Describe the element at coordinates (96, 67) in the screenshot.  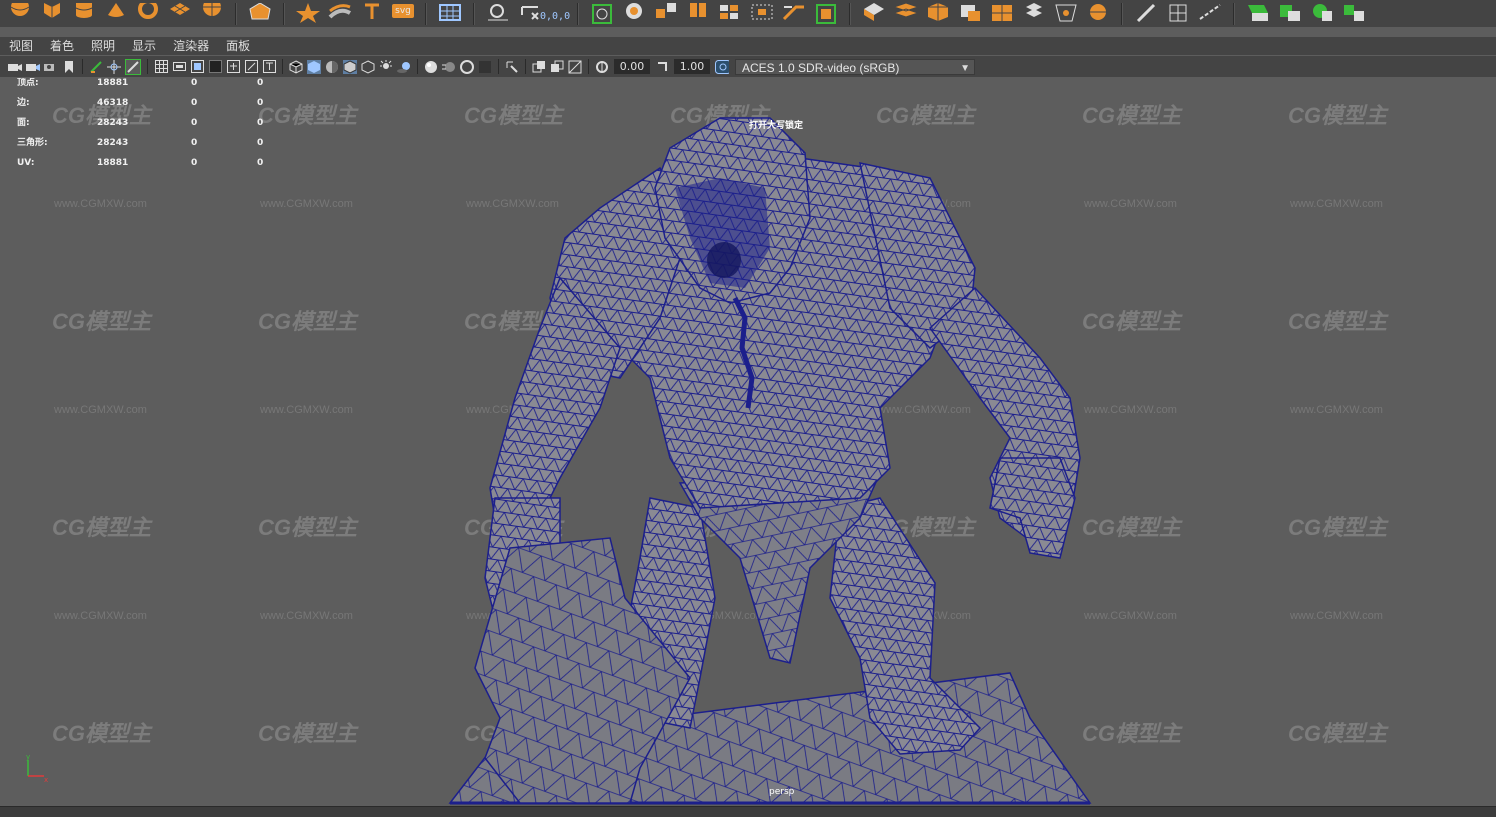
I see `grease-pencil-icon` at that location.